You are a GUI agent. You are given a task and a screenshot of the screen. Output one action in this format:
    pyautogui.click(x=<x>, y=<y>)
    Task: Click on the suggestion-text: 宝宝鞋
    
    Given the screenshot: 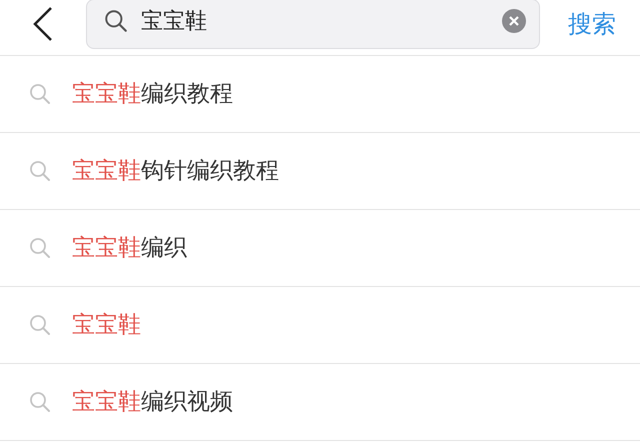 What is the action you would take?
    pyautogui.click(x=106, y=325)
    